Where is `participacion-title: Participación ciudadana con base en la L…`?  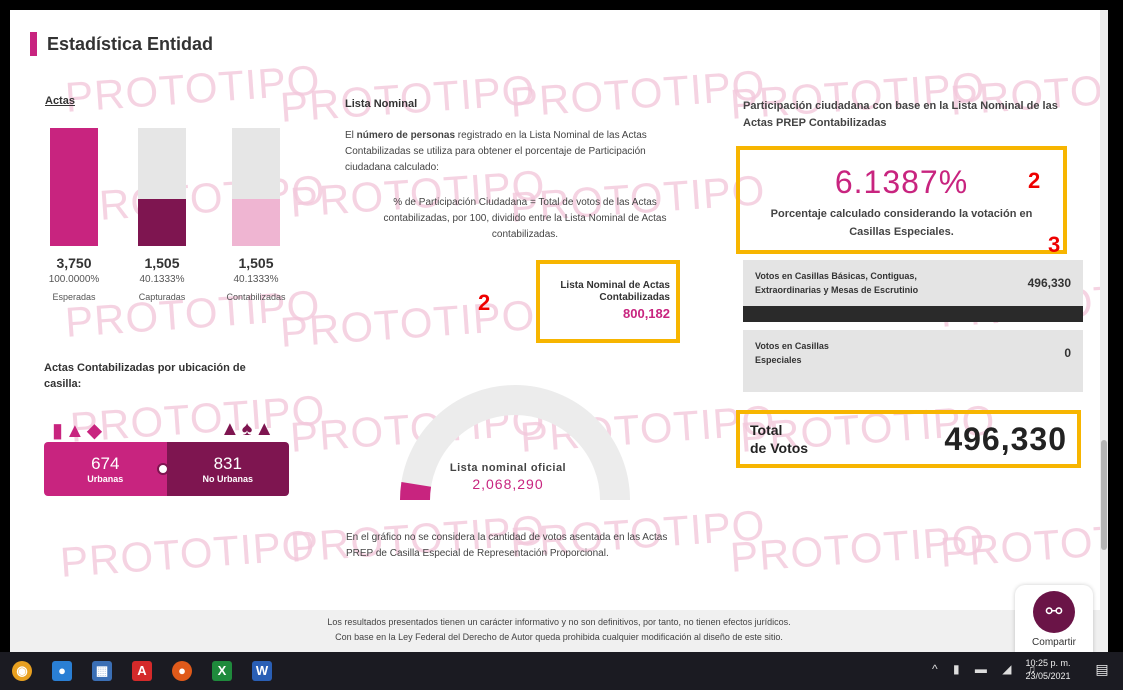
participacion-title: Participación ciudadana con base en la L… is located at coordinates (900, 114).